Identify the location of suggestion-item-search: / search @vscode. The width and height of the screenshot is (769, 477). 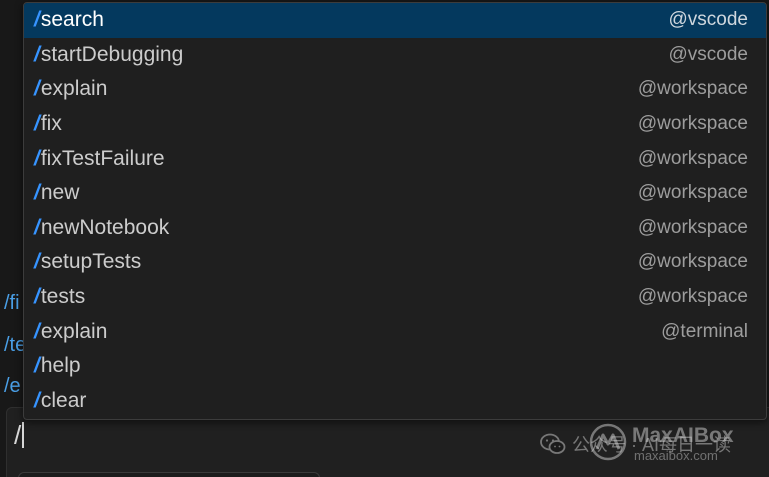
(395, 20).